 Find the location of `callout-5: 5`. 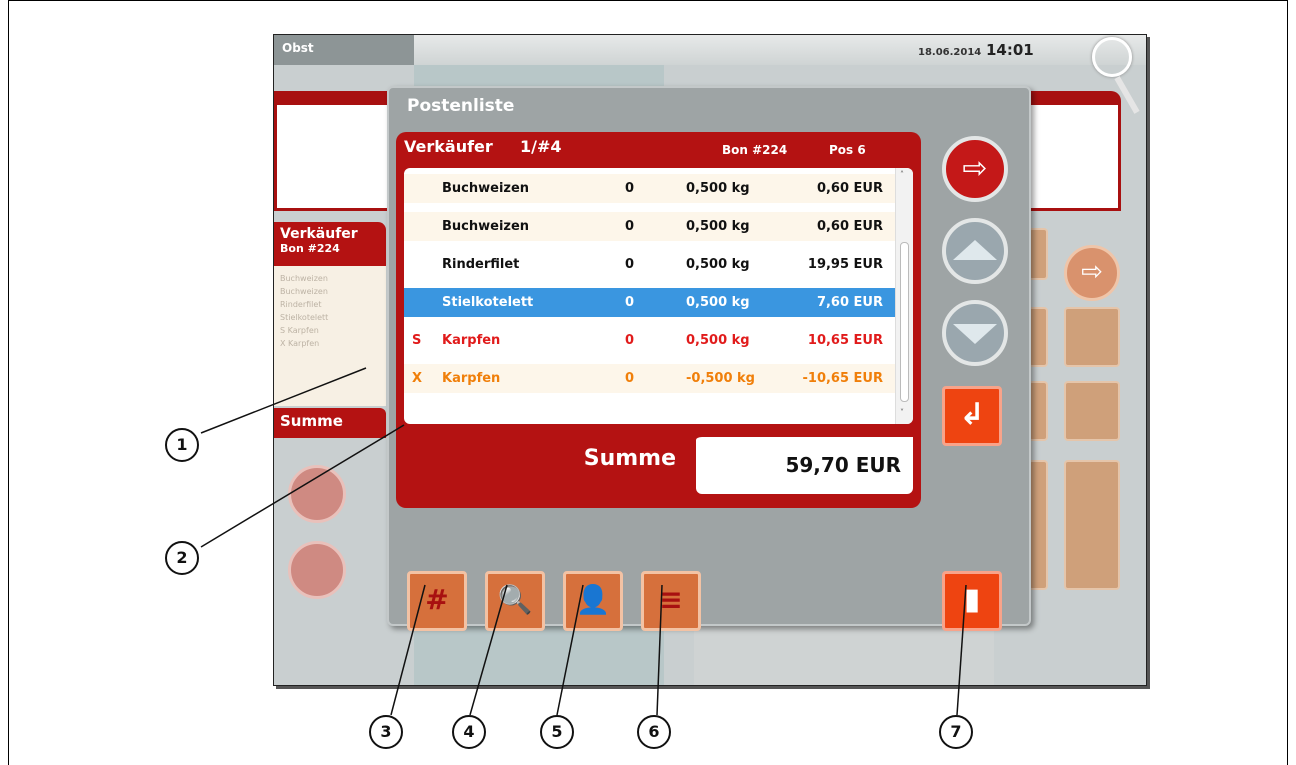

callout-5: 5 is located at coordinates (557, 732).